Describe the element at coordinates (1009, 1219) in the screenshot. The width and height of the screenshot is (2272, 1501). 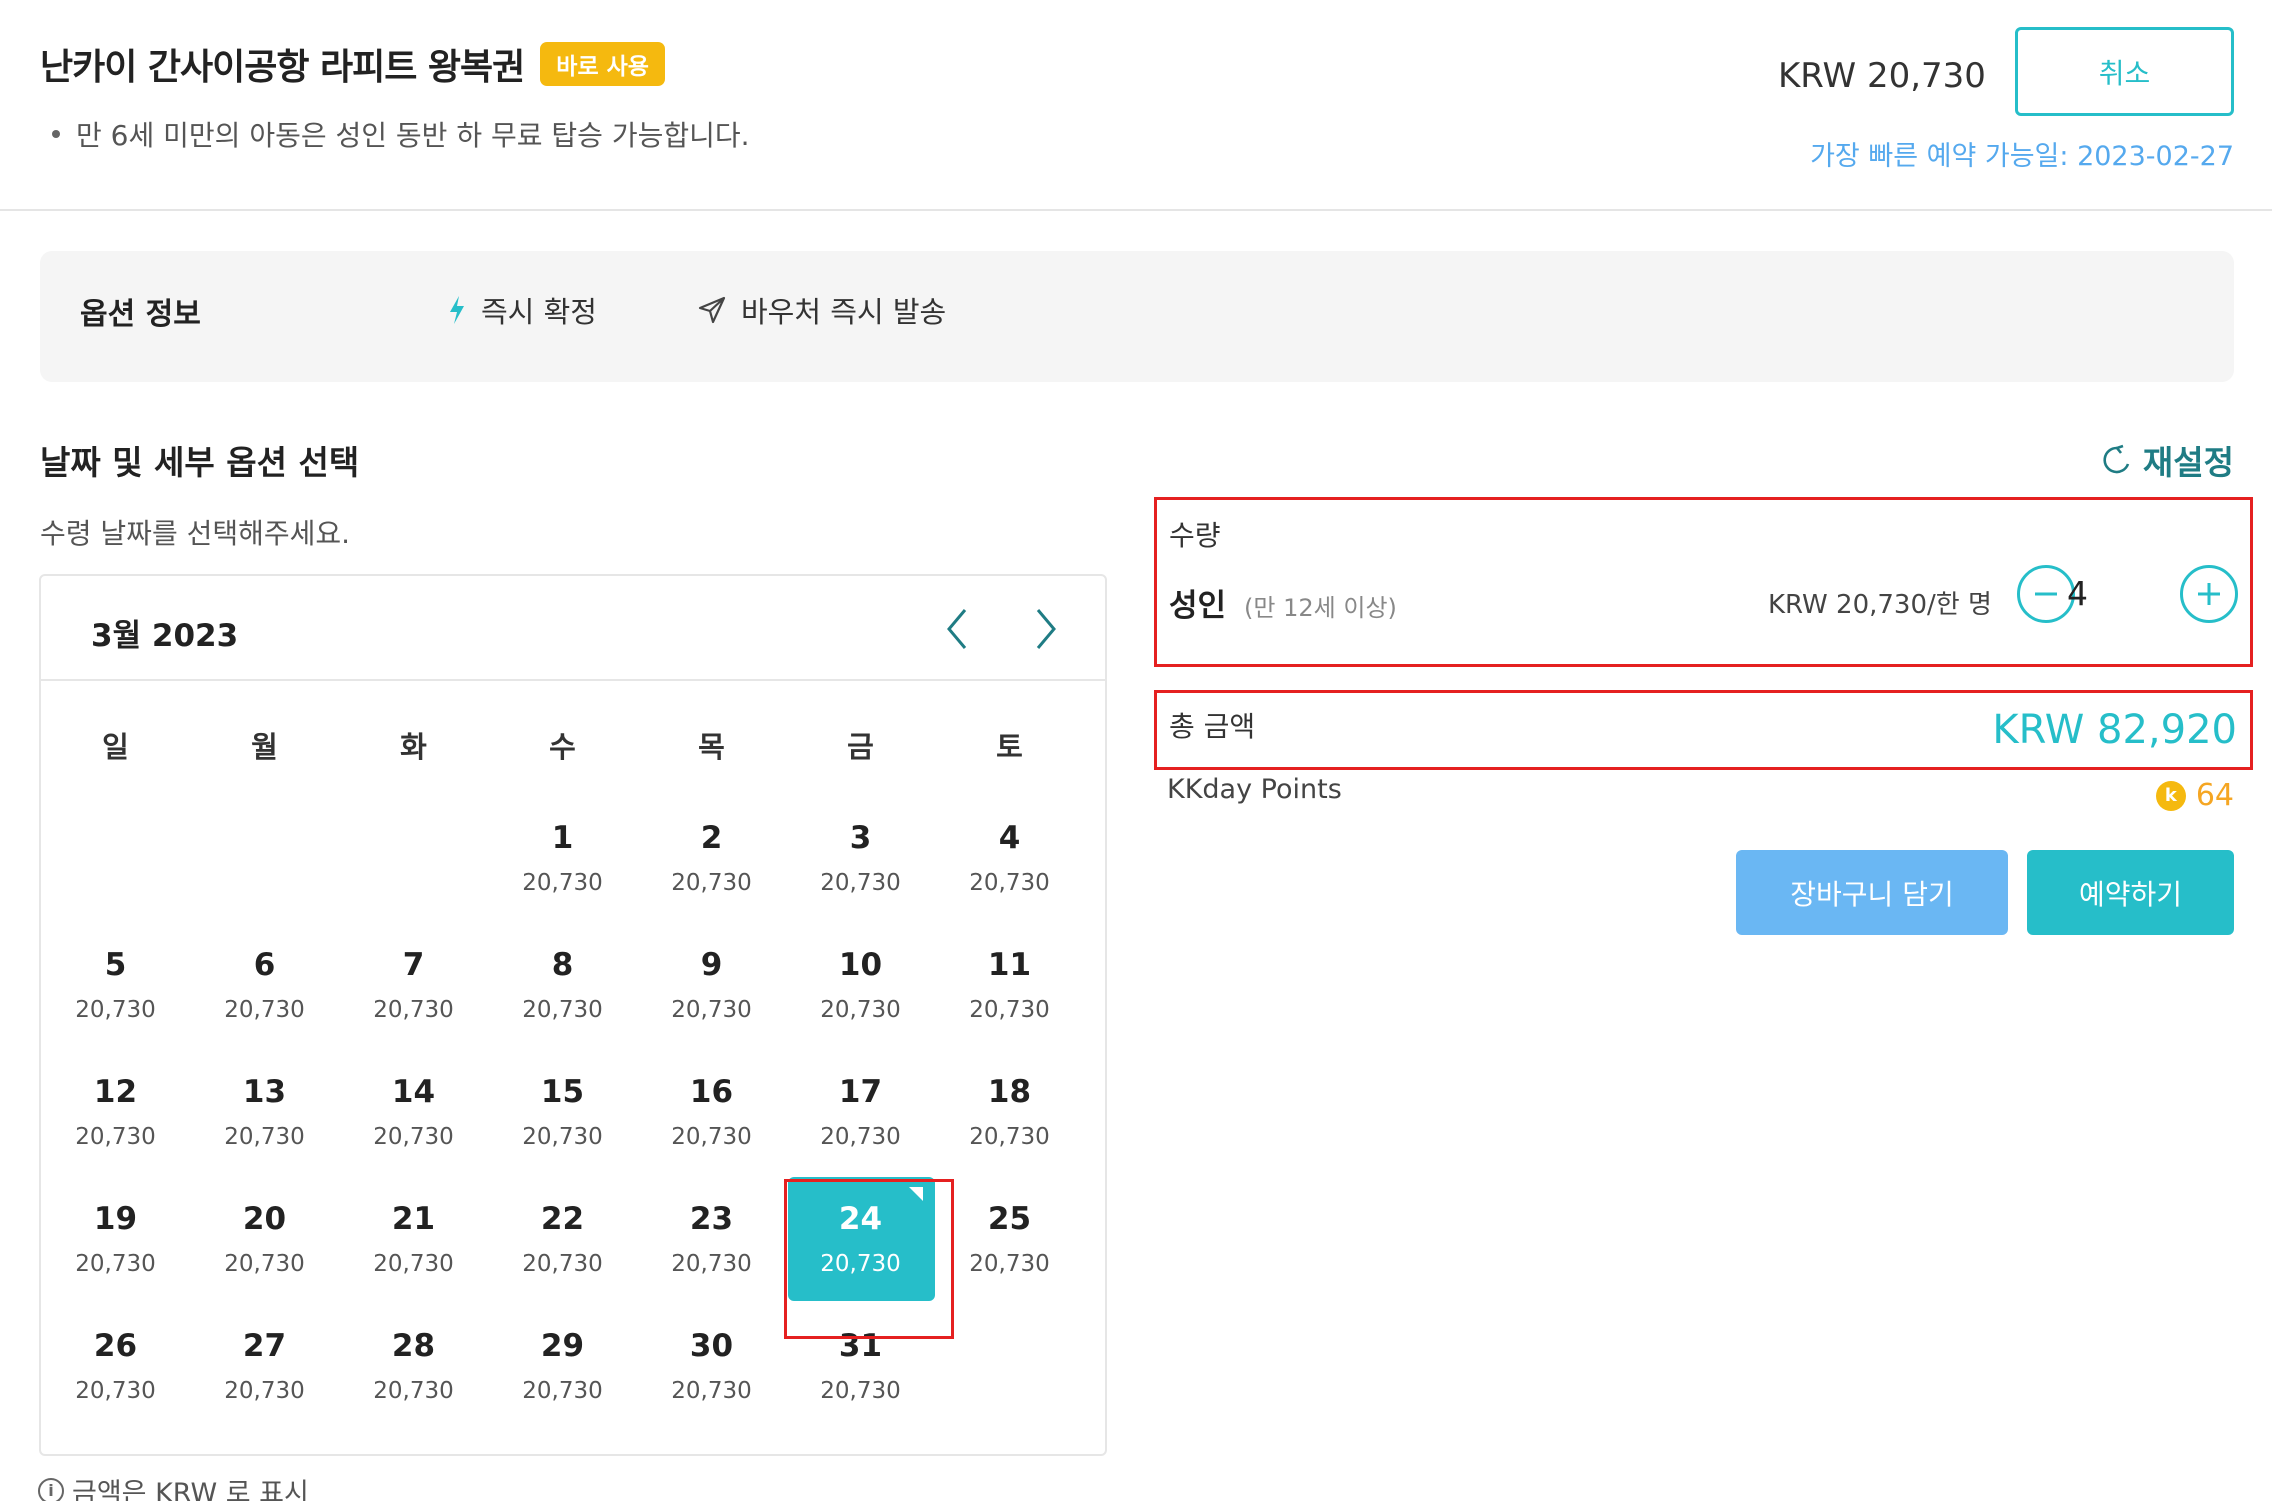
I see `day-number: 25` at that location.